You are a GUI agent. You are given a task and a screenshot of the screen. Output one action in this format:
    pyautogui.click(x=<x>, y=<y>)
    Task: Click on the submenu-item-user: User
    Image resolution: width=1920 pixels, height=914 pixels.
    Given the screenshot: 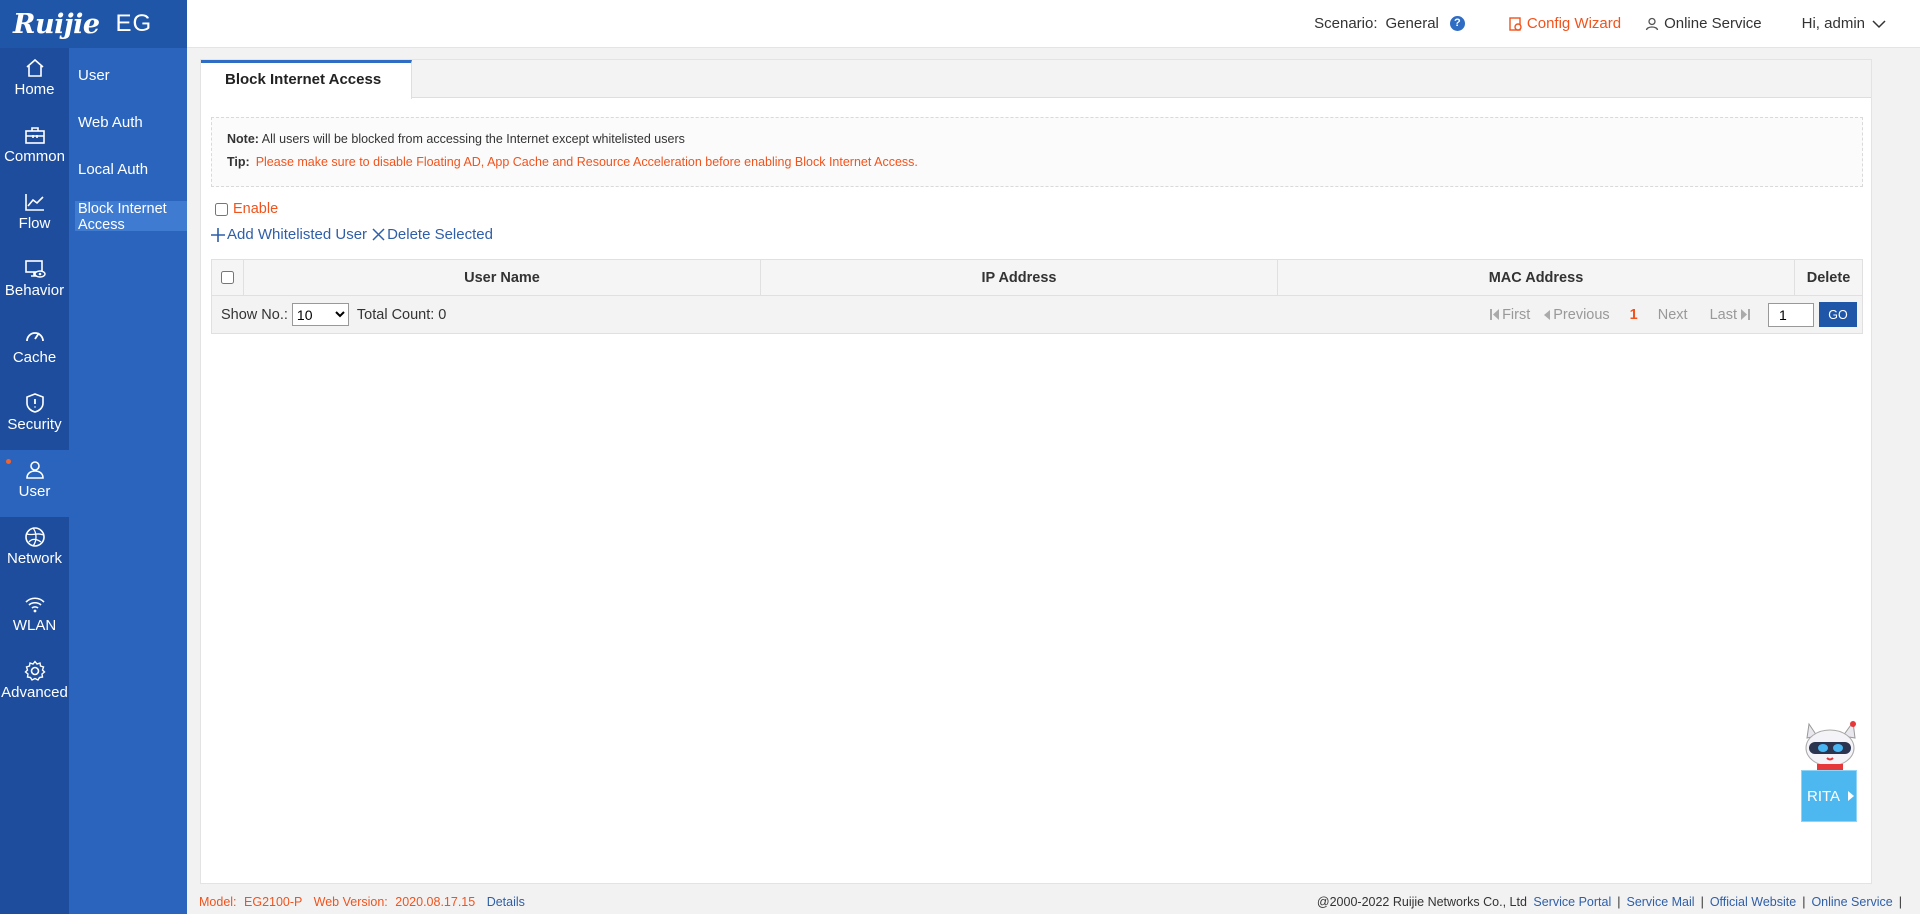 What is the action you would take?
    pyautogui.click(x=128, y=75)
    